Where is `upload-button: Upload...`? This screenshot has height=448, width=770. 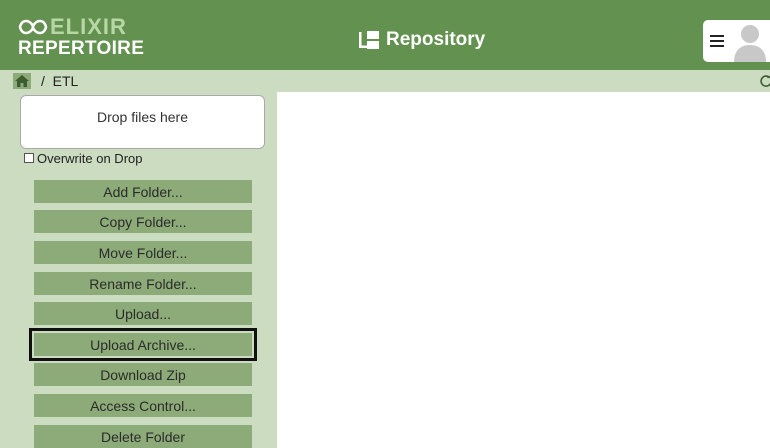 upload-button: Upload... is located at coordinates (143, 313).